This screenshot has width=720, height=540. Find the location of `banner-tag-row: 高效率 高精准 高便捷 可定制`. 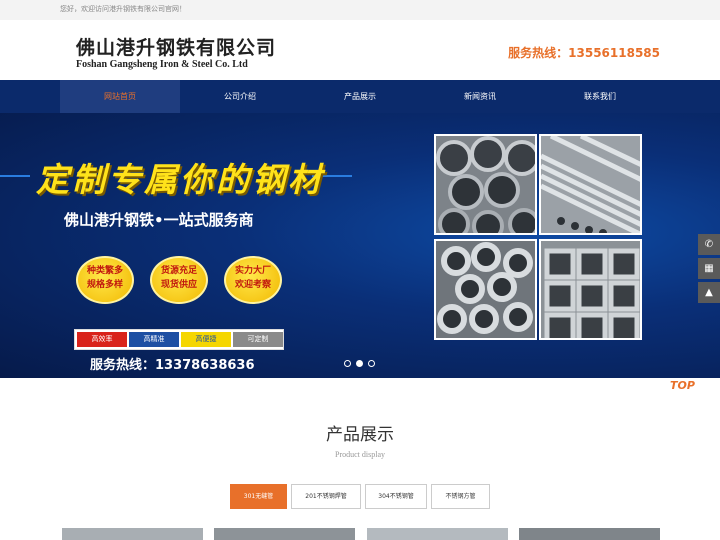

banner-tag-row: 高效率 高精准 高便捷 可定制 is located at coordinates (179, 339).